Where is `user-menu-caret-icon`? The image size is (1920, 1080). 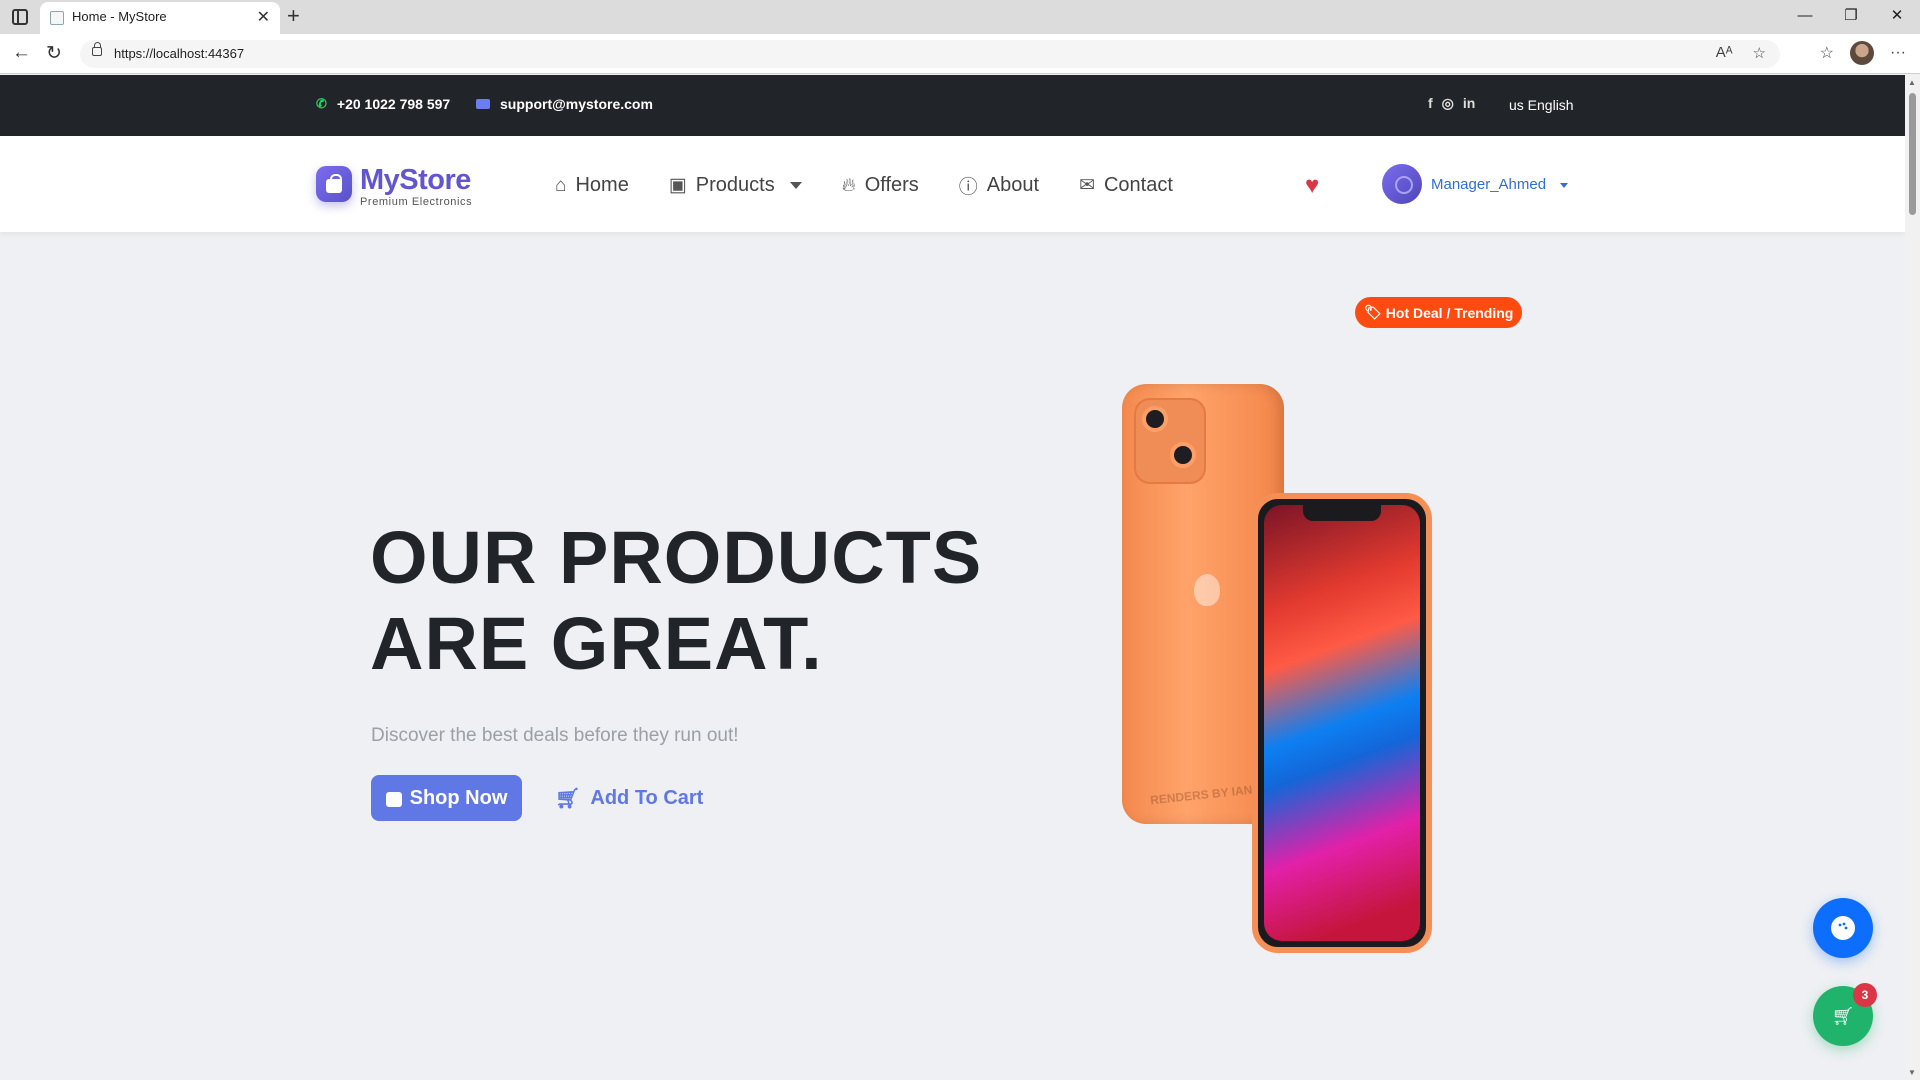
user-menu-caret-icon is located at coordinates (1564, 185).